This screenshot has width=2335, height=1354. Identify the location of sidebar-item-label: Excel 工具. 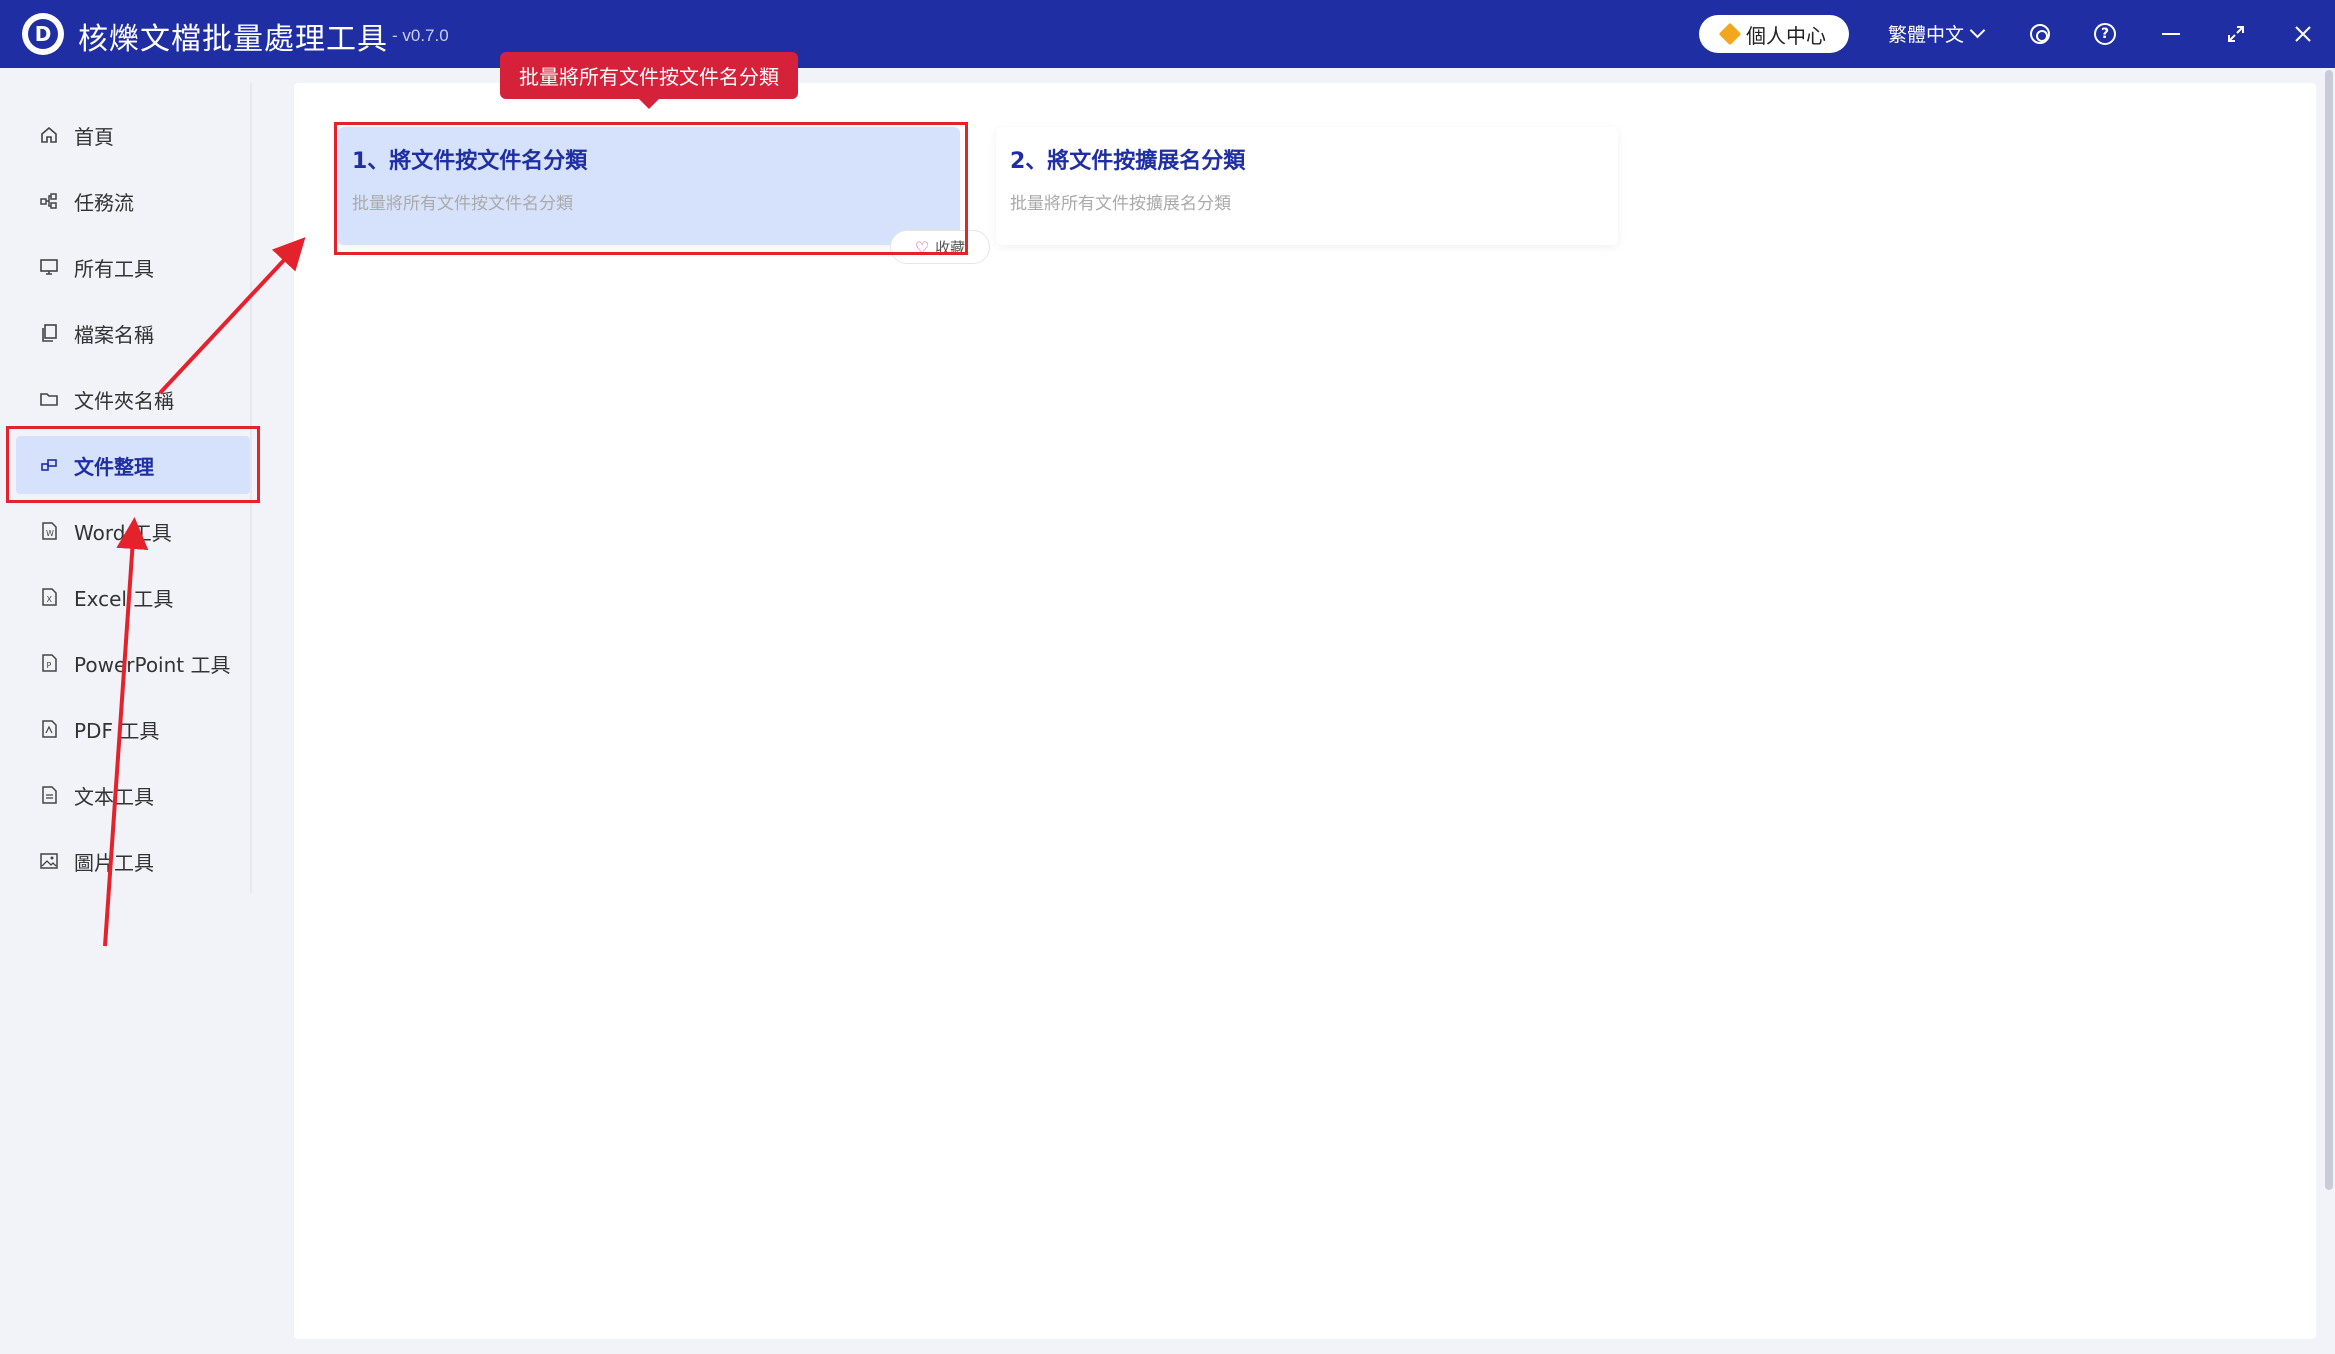
(124, 598).